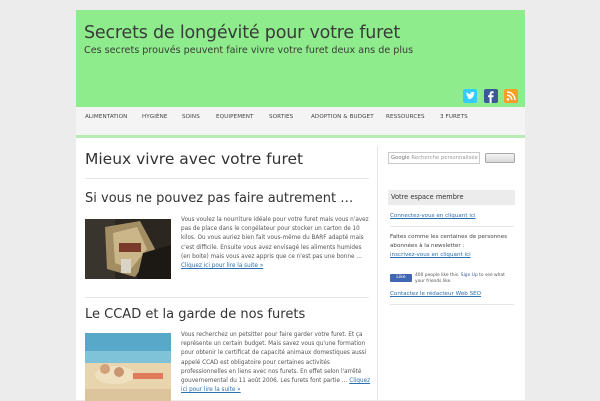 This screenshot has width=600, height=401. What do you see at coordinates (438, 275) in the screenshot?
I see `like-count-text: 400 people like this.` at bounding box center [438, 275].